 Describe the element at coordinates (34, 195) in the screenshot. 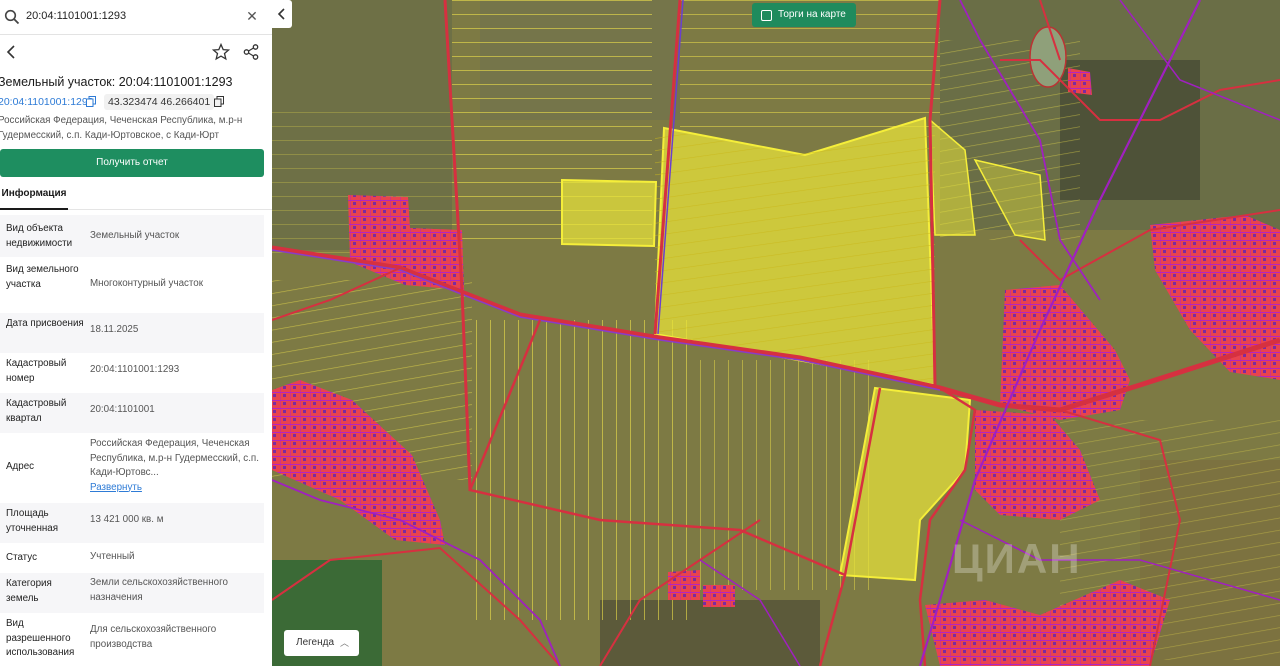

I see `tab-information: Информация` at that location.